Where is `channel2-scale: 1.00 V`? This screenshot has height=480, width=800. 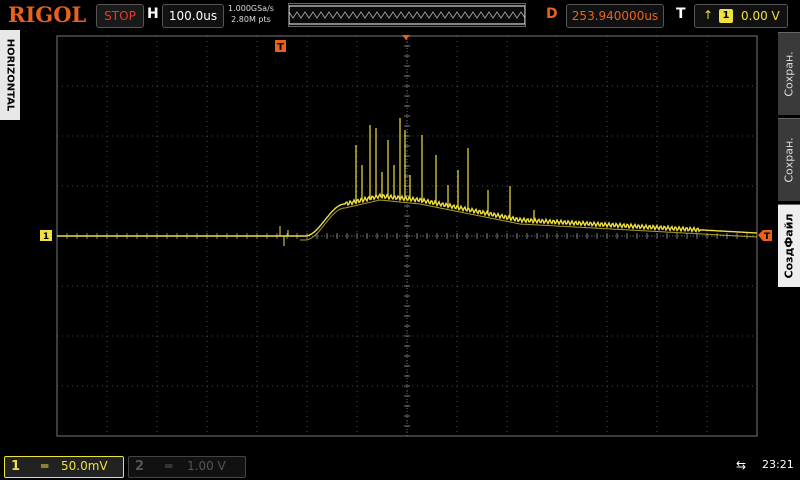
channel2-scale: 1.00 V is located at coordinates (206, 466).